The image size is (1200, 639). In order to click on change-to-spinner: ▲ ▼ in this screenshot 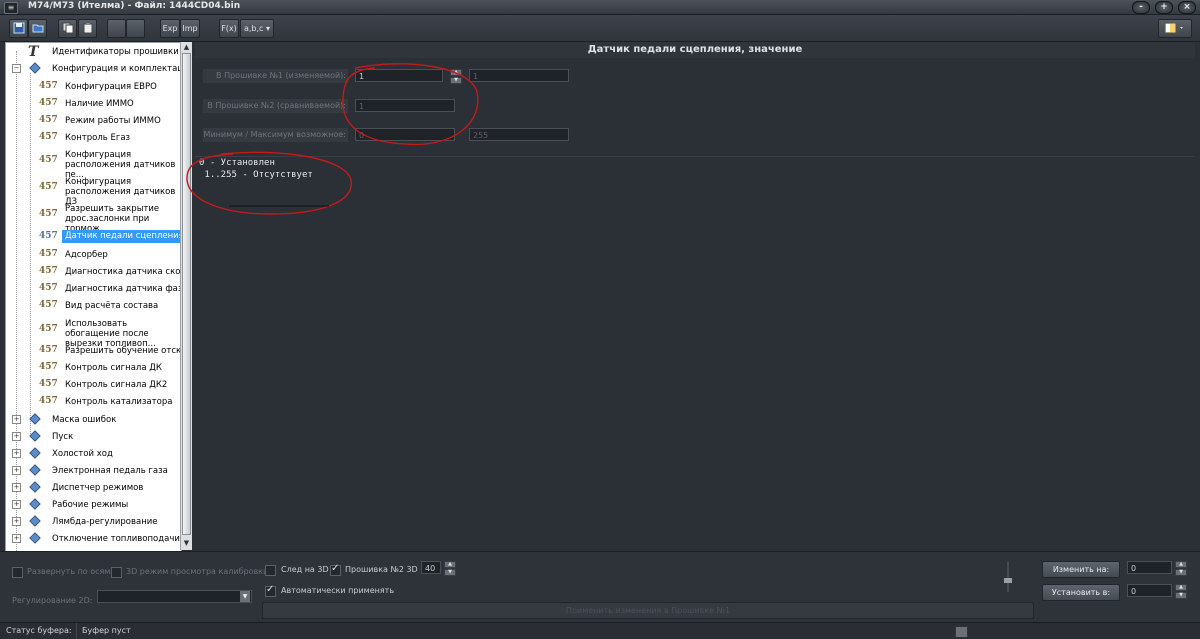, I will do `click(1181, 568)`.